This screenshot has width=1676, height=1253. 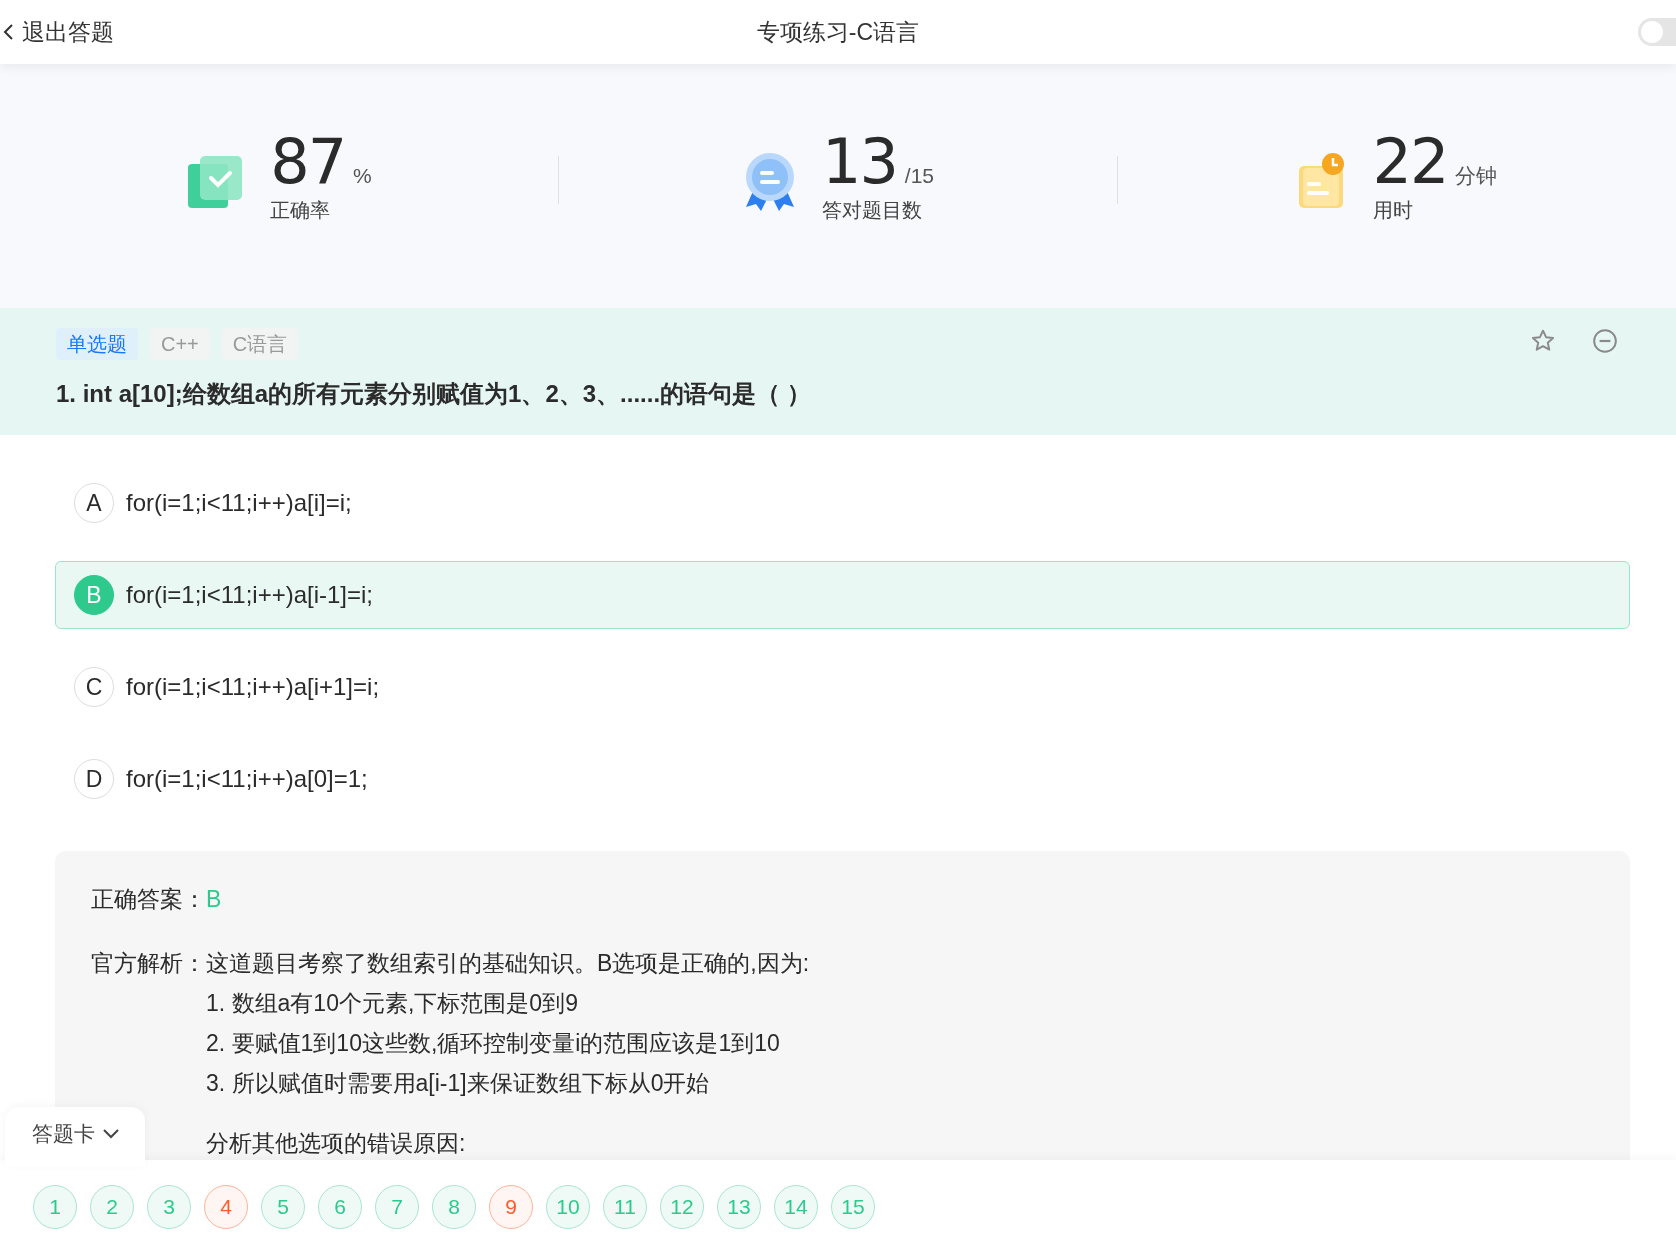 I want to click on question-number: 11, so click(x=625, y=1206).